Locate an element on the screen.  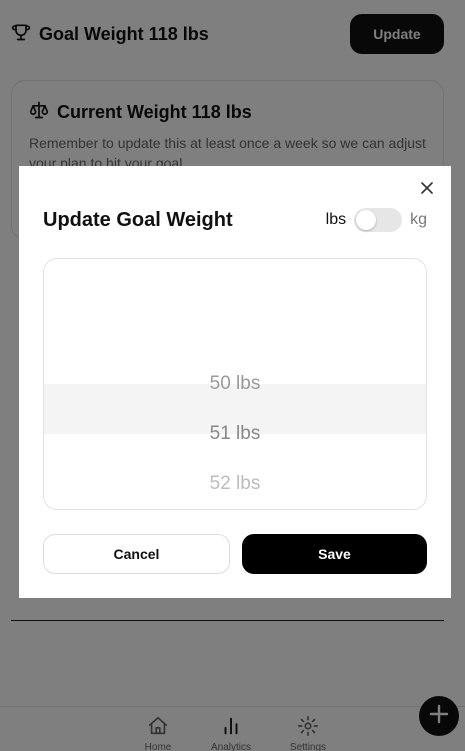
unit-toggle is located at coordinates (378, 220).